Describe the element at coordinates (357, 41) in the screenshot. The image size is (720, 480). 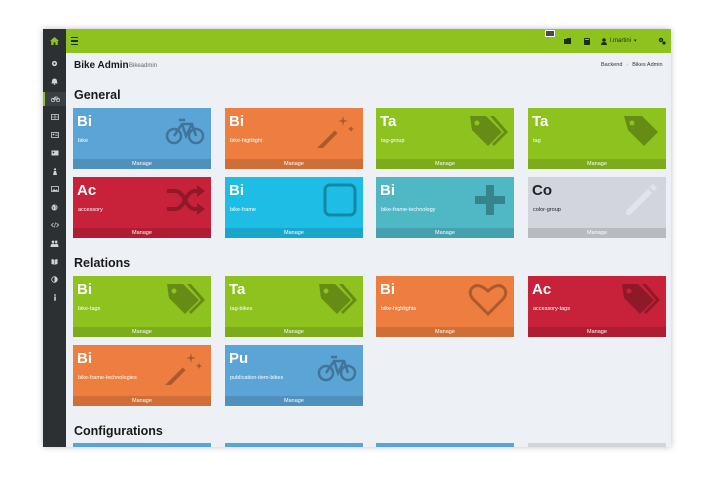
I see `top-navbar: l.martini ▾` at that location.